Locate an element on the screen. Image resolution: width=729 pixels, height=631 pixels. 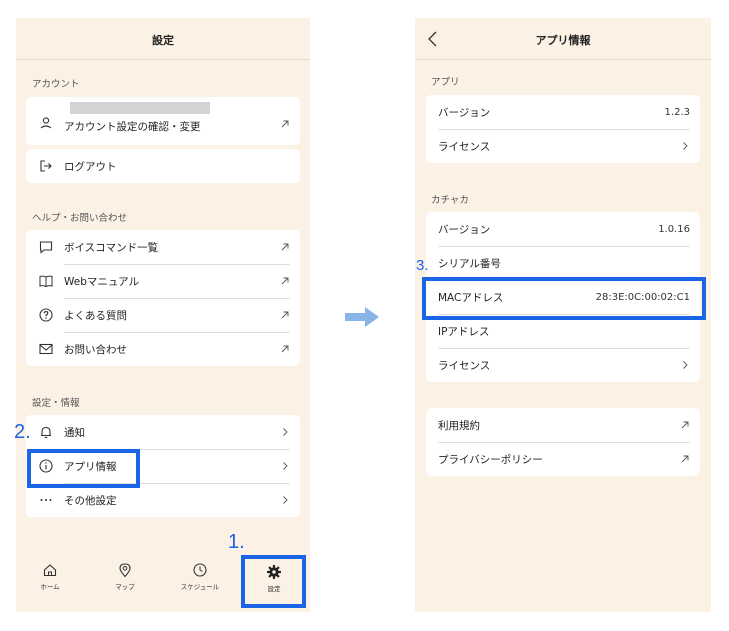
logout-button: ログアウト is located at coordinates (163, 166).